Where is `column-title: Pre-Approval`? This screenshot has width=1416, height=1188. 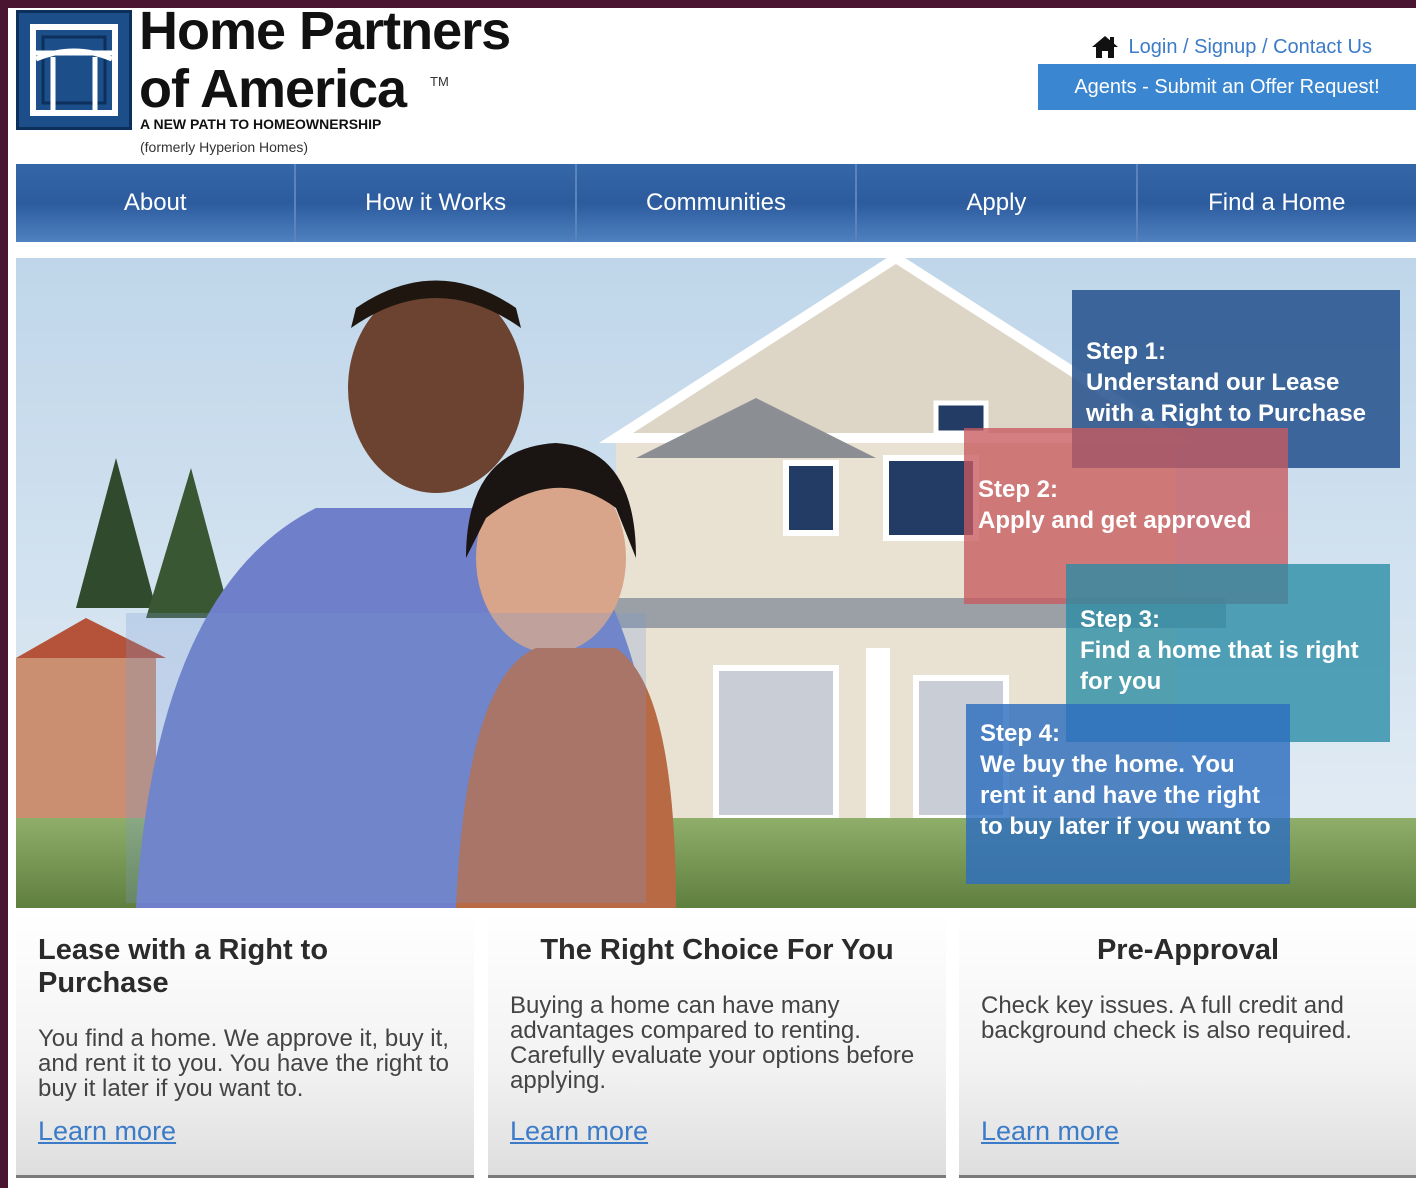
column-title: Pre-Approval is located at coordinates (1188, 950).